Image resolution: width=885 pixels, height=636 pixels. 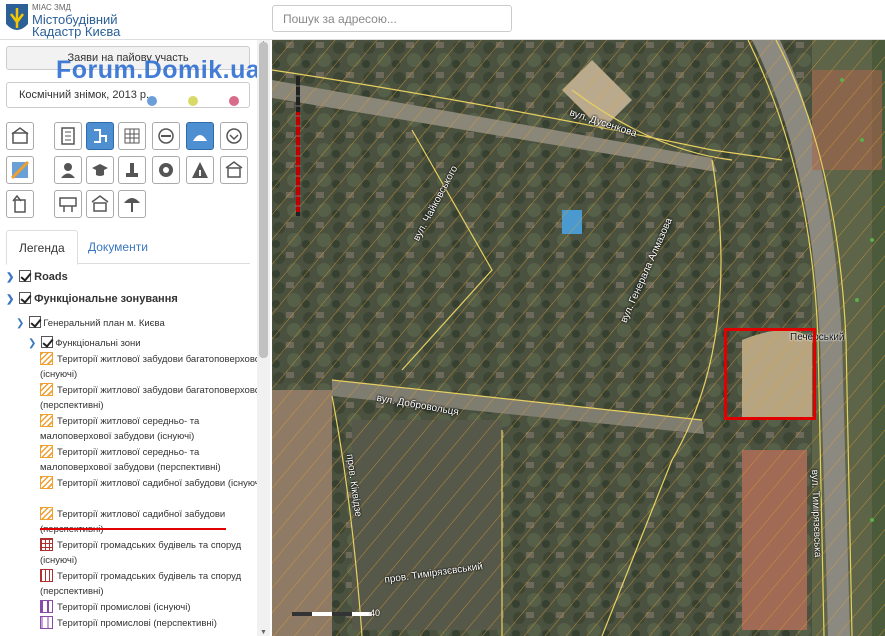 I want to click on building-arrow-icon, so click(x=20, y=204).